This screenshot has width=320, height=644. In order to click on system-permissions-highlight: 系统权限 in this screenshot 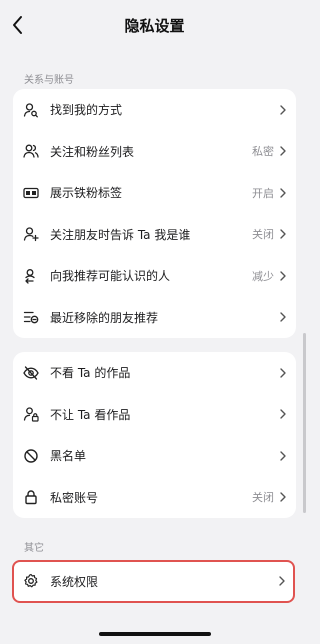, I will do `click(153, 581)`.